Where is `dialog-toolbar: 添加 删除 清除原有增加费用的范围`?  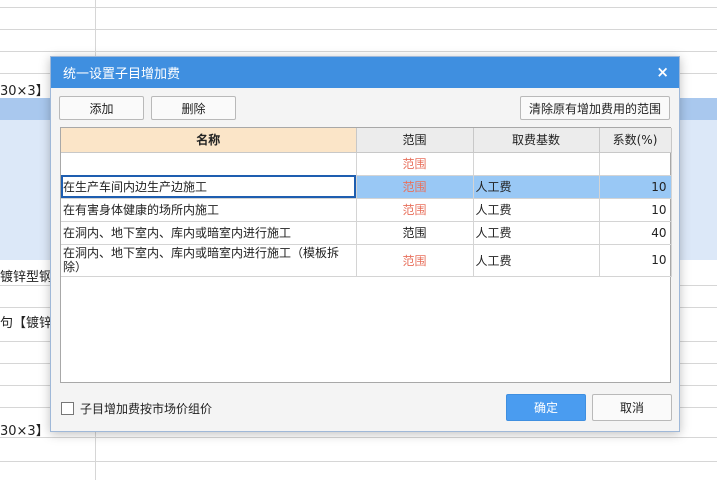
dialog-toolbar: 添加 删除 清除原有增加费用的范围 is located at coordinates (364, 108).